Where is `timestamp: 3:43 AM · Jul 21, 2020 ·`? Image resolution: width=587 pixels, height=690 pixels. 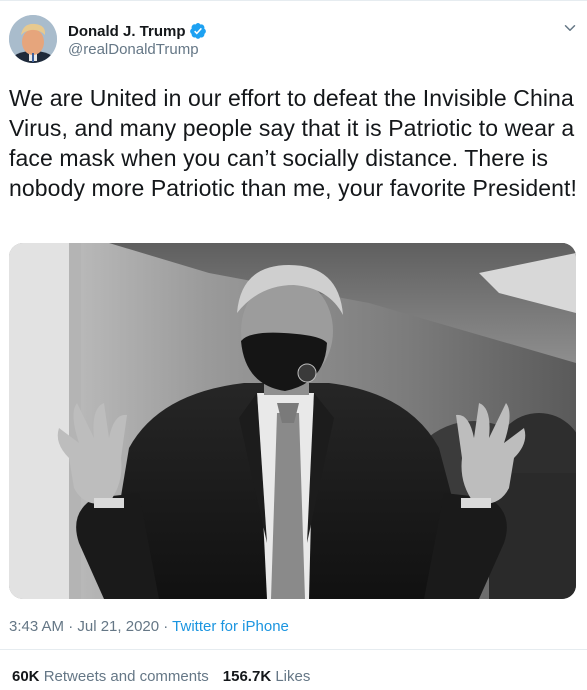 timestamp: 3:43 AM · Jul 21, 2020 · is located at coordinates (90, 626).